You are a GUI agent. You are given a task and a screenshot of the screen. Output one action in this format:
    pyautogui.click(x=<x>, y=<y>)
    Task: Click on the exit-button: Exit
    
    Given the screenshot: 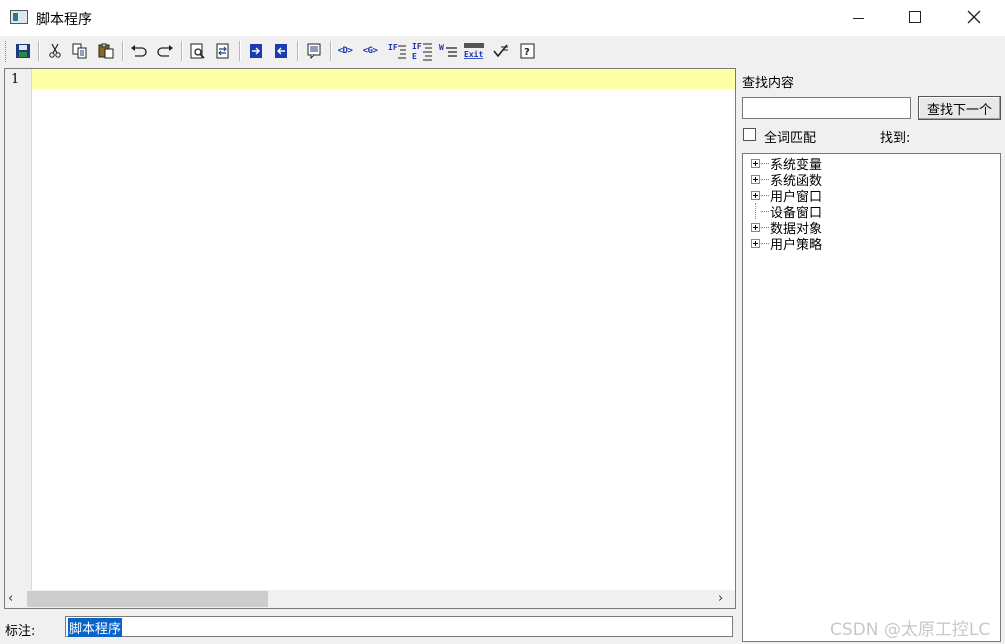 What is the action you would take?
    pyautogui.click(x=474, y=51)
    